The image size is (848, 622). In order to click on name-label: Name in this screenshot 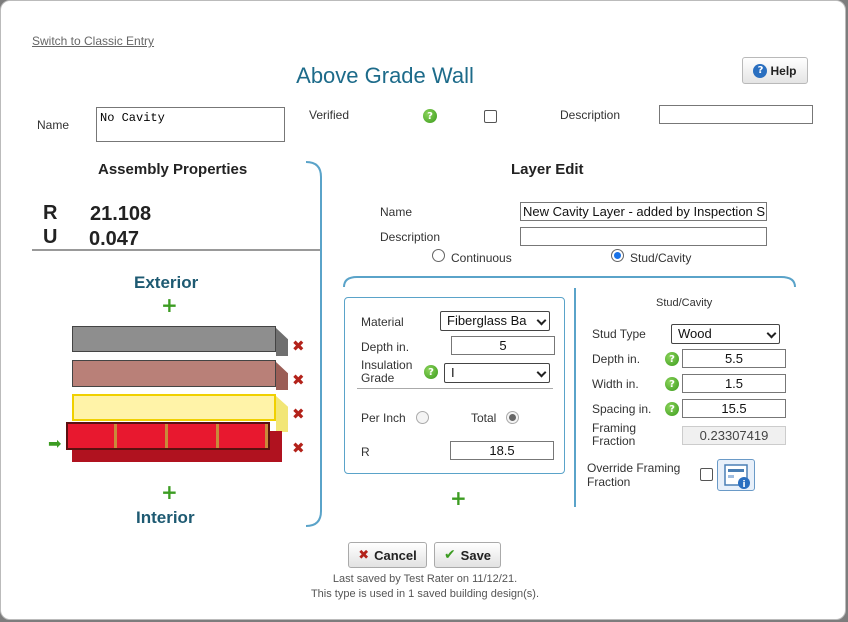, I will do `click(53, 125)`.